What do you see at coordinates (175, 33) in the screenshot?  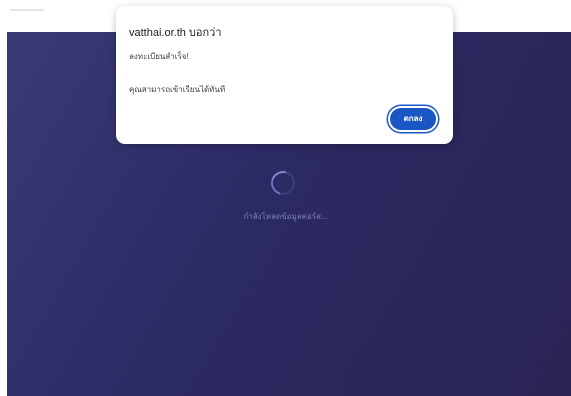 I see `dialog-title: vatthai.or.th บอกว่า` at bounding box center [175, 33].